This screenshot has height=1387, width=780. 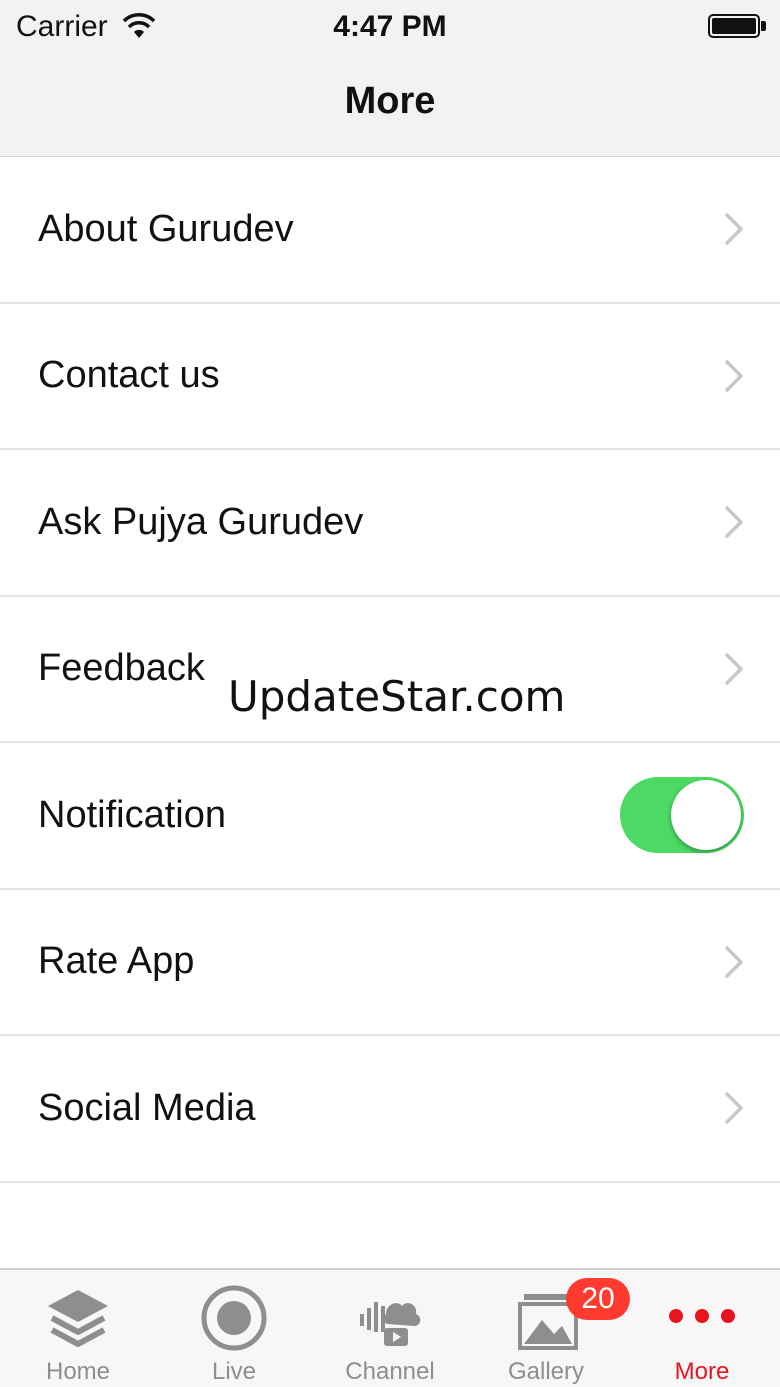 I want to click on clock: 4:47 PM, so click(x=390, y=26).